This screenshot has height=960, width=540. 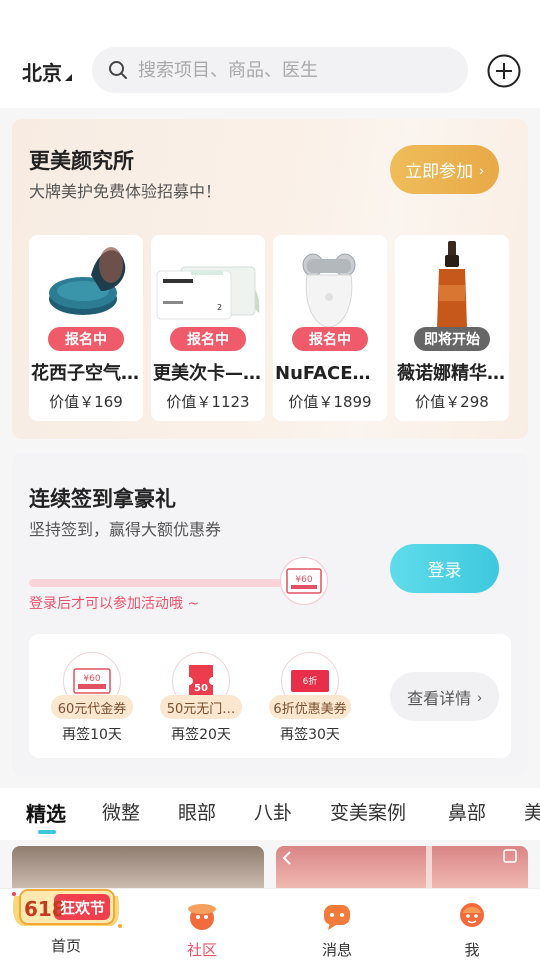 I want to click on svg-text: 狂欢节, so click(x=82, y=908).